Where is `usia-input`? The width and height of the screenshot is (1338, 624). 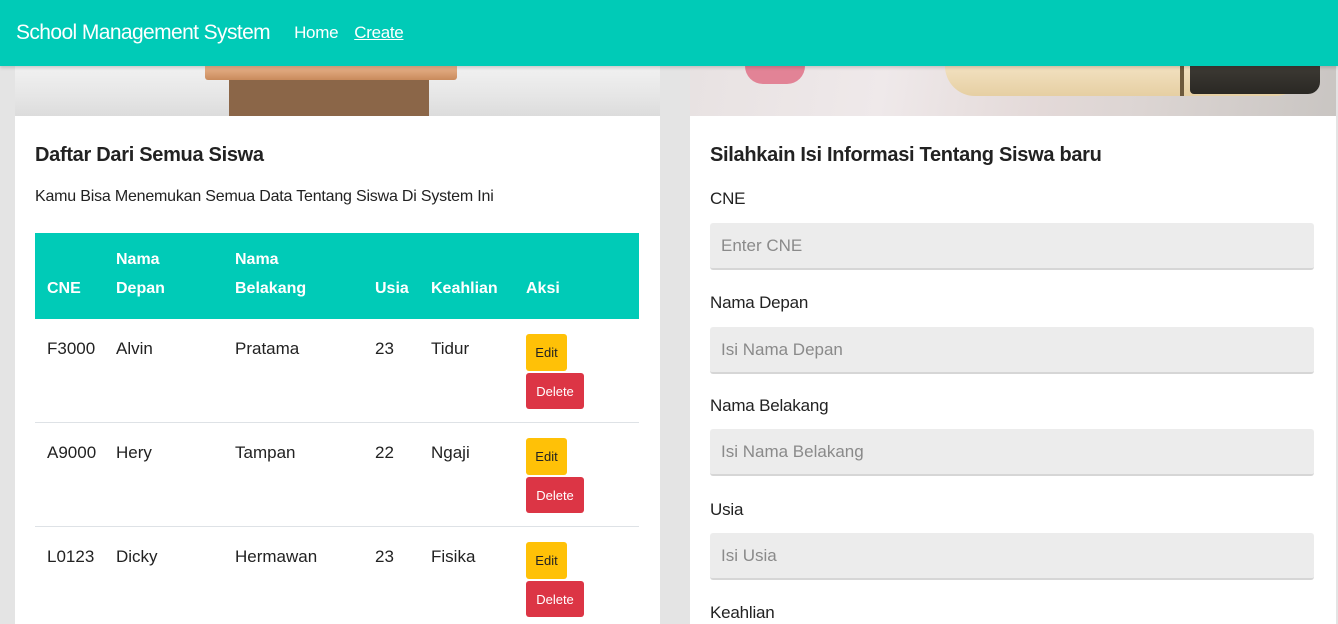 usia-input is located at coordinates (1012, 556).